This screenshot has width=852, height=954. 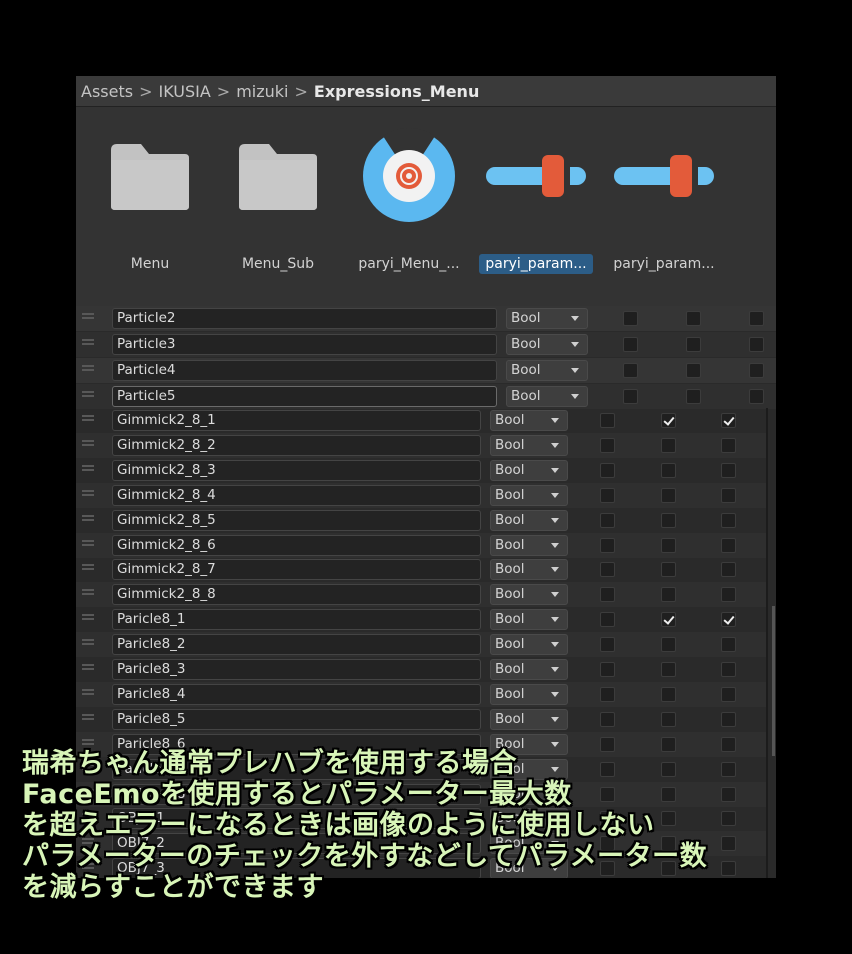 I want to click on parameter-name-field: Gimmick2_8_5, so click(x=296, y=520).